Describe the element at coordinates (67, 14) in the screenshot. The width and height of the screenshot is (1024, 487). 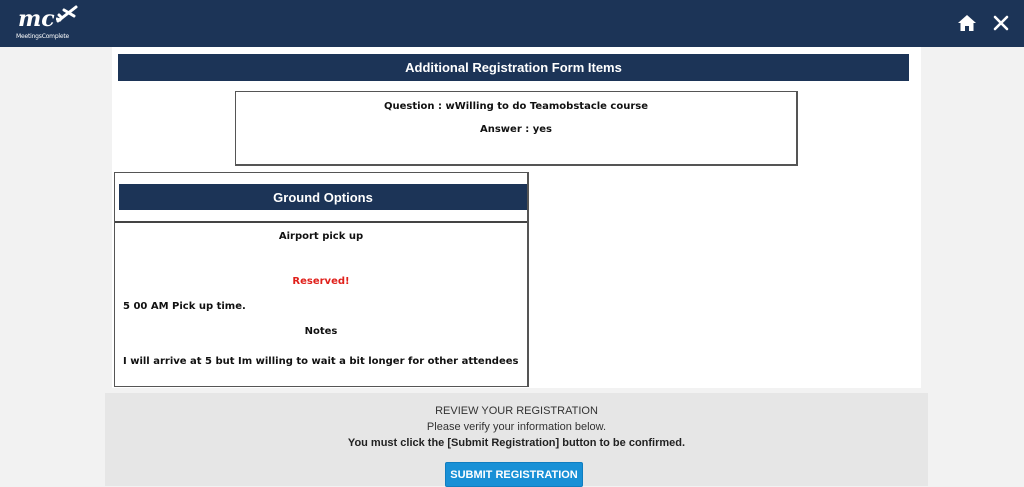
I see `airplane-icon` at that location.